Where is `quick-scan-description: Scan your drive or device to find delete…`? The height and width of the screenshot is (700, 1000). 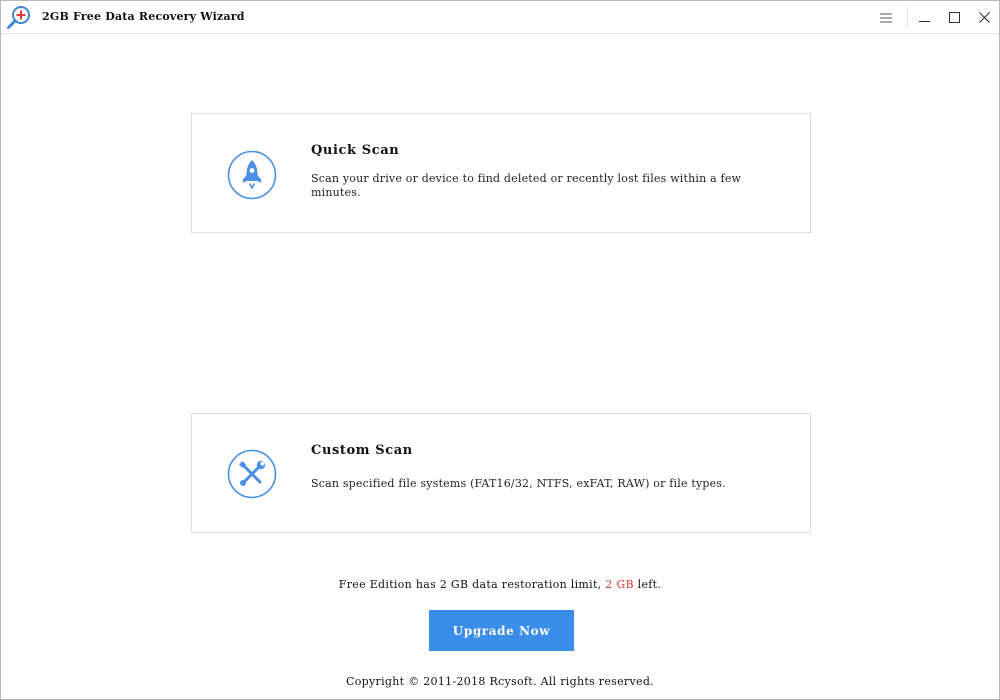 quick-scan-description: Scan your drive or device to find delete… is located at coordinates (526, 185).